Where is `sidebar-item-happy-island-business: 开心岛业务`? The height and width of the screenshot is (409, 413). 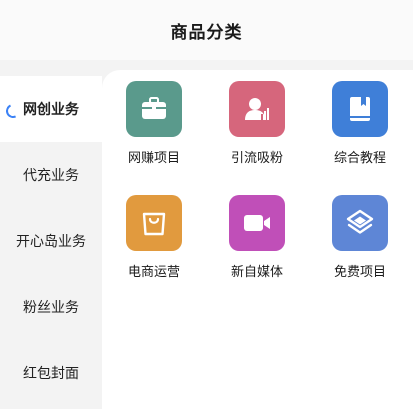
sidebar-item-happy-island-business: 开心岛业务 is located at coordinates (51, 241).